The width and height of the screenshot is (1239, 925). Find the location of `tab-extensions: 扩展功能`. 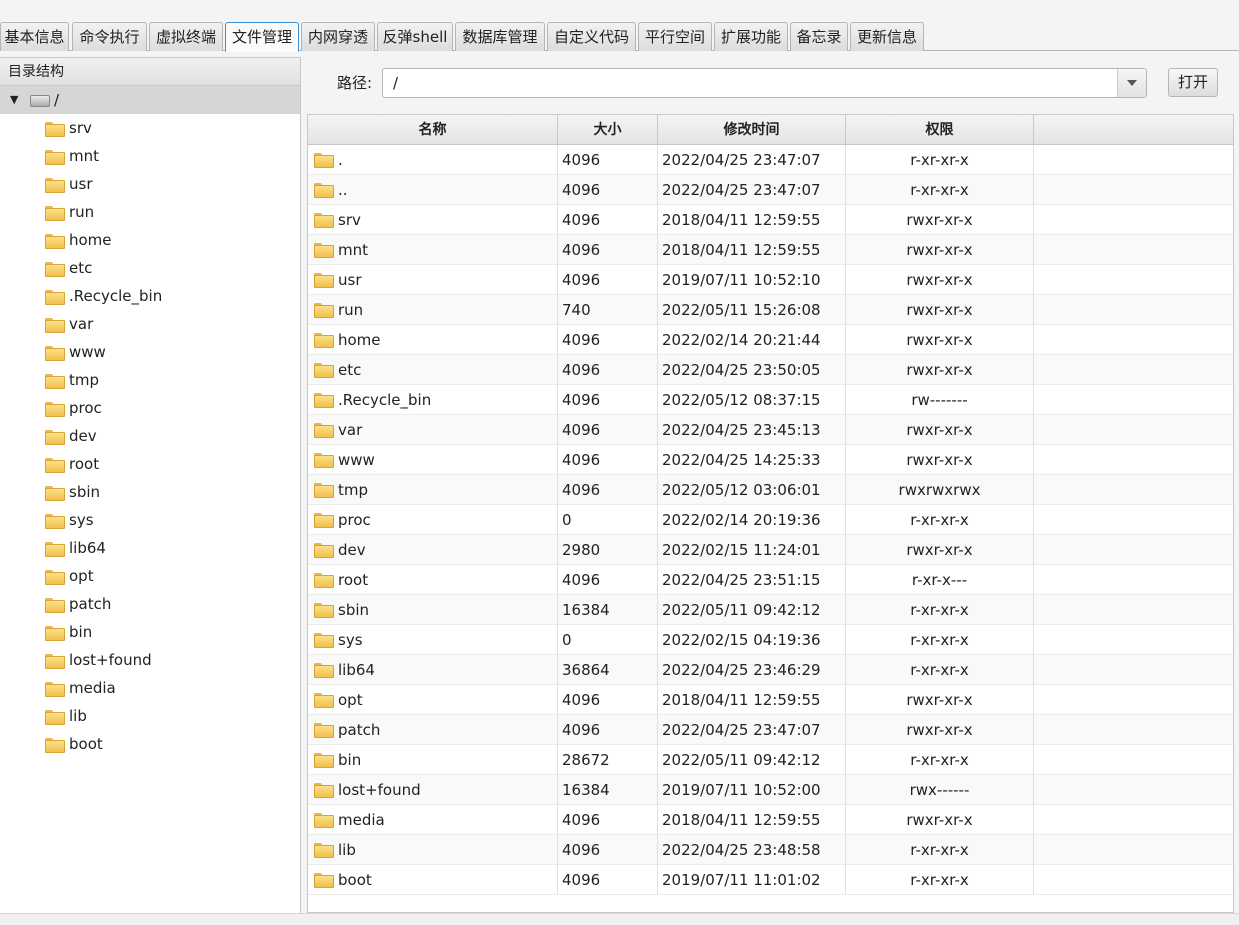

tab-extensions: 扩展功能 is located at coordinates (751, 36).